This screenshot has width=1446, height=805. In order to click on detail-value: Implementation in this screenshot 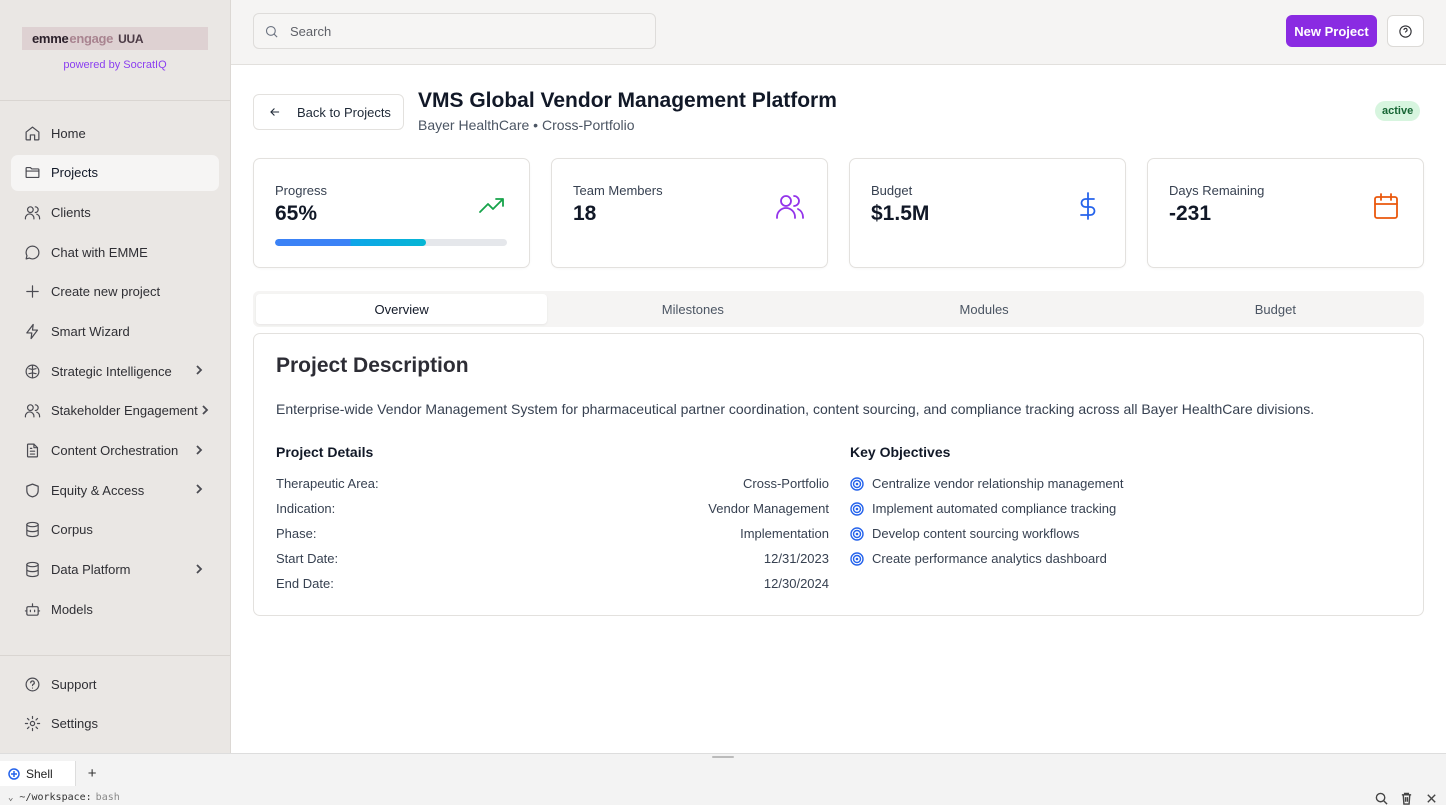, I will do `click(784, 533)`.